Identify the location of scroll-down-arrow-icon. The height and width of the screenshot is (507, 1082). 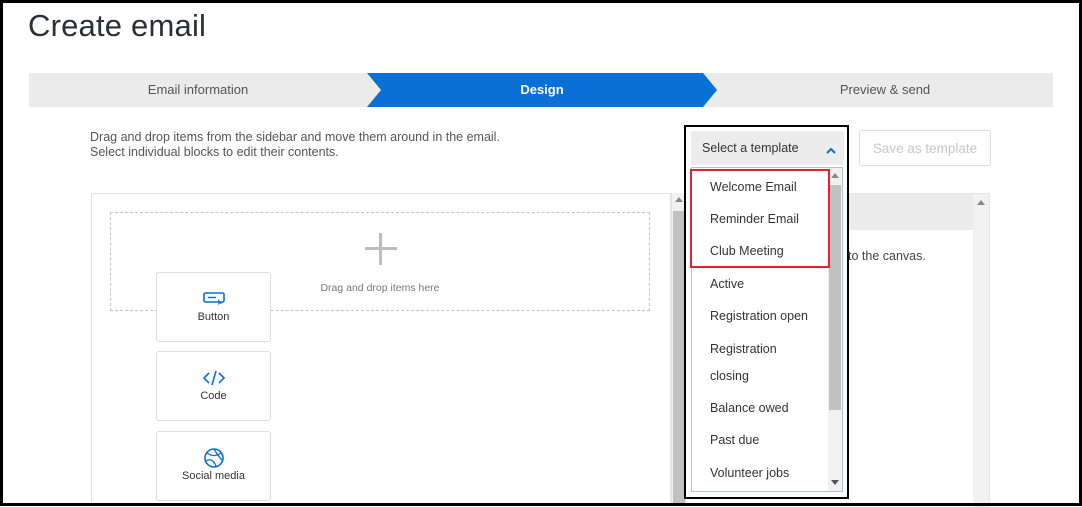
(835, 482).